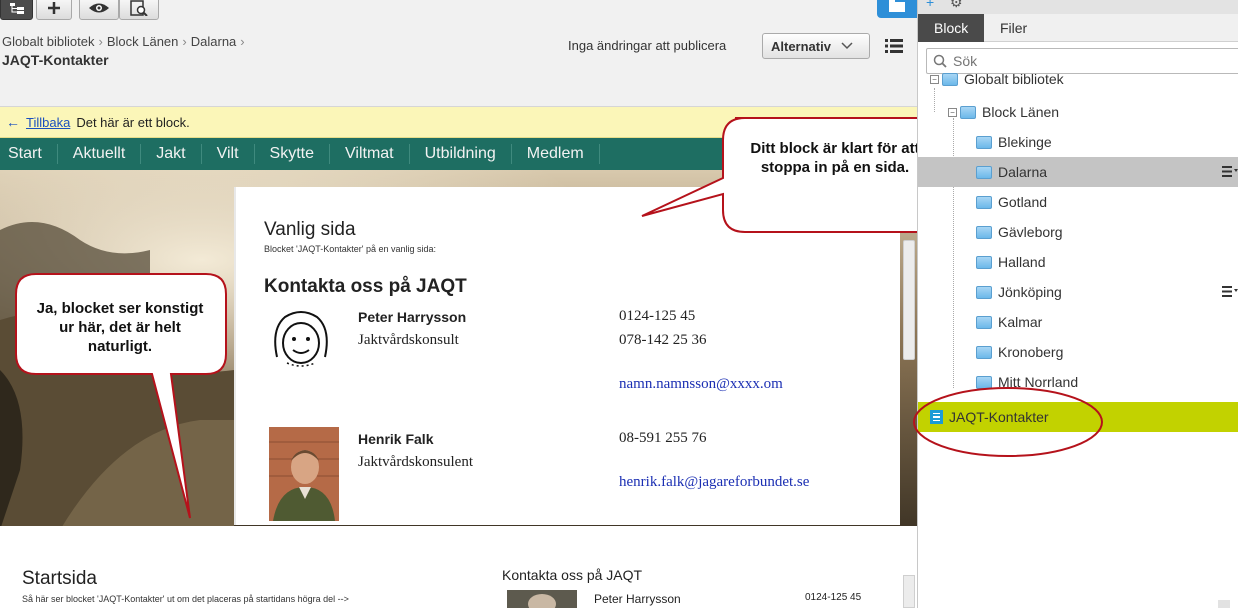 Image resolution: width=1238 pixels, height=608 pixels. What do you see at coordinates (801, 46) in the screenshot?
I see `alternatives-label: Alternativ` at bounding box center [801, 46].